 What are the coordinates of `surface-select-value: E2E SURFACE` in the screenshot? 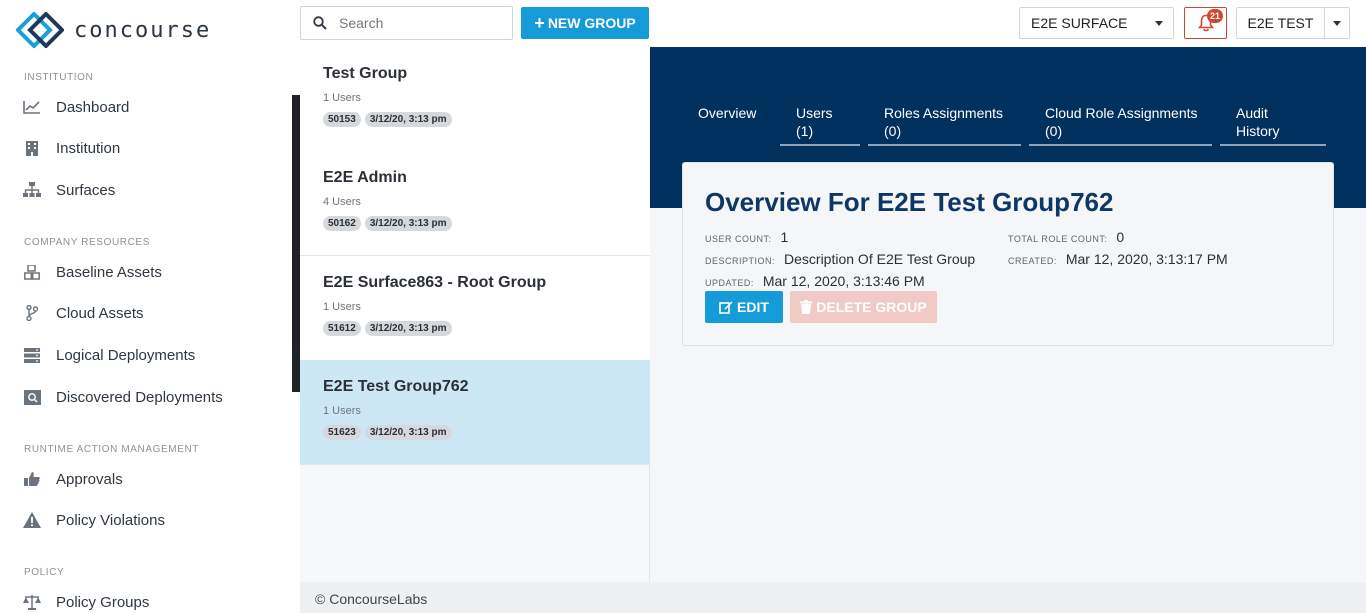 It's located at (1079, 23).